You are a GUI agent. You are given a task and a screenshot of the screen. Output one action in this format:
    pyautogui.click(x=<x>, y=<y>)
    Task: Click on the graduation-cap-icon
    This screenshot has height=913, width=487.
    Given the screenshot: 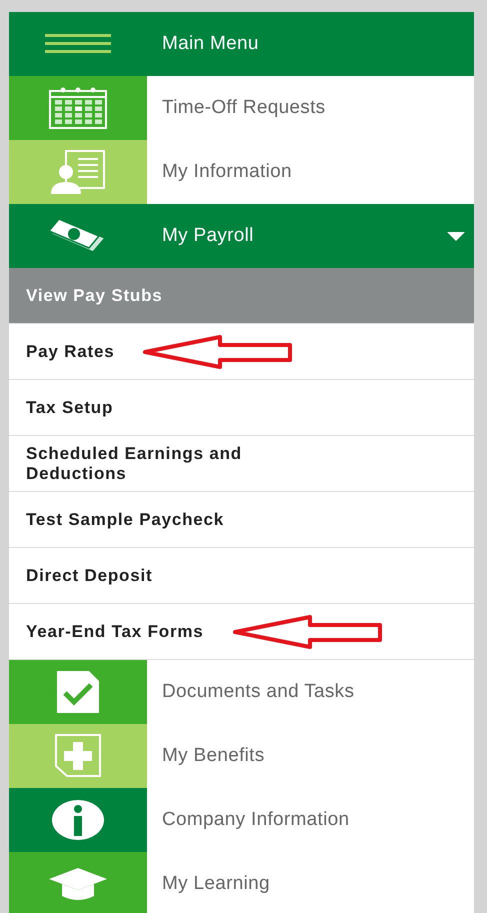 What is the action you would take?
    pyautogui.click(x=78, y=884)
    